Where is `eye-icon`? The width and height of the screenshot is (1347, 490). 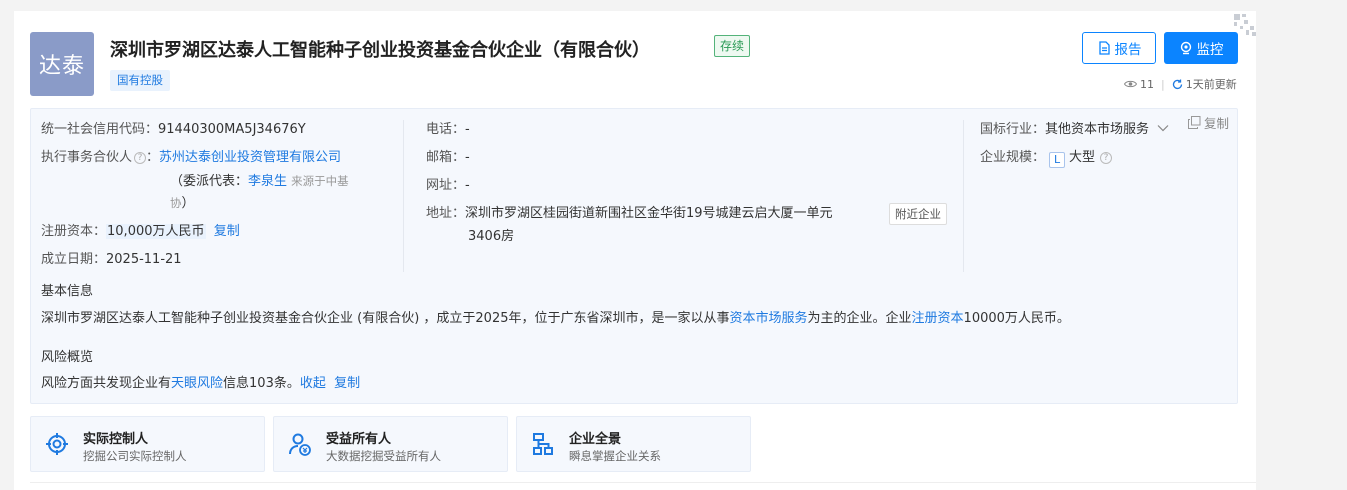 eye-icon is located at coordinates (1130, 84).